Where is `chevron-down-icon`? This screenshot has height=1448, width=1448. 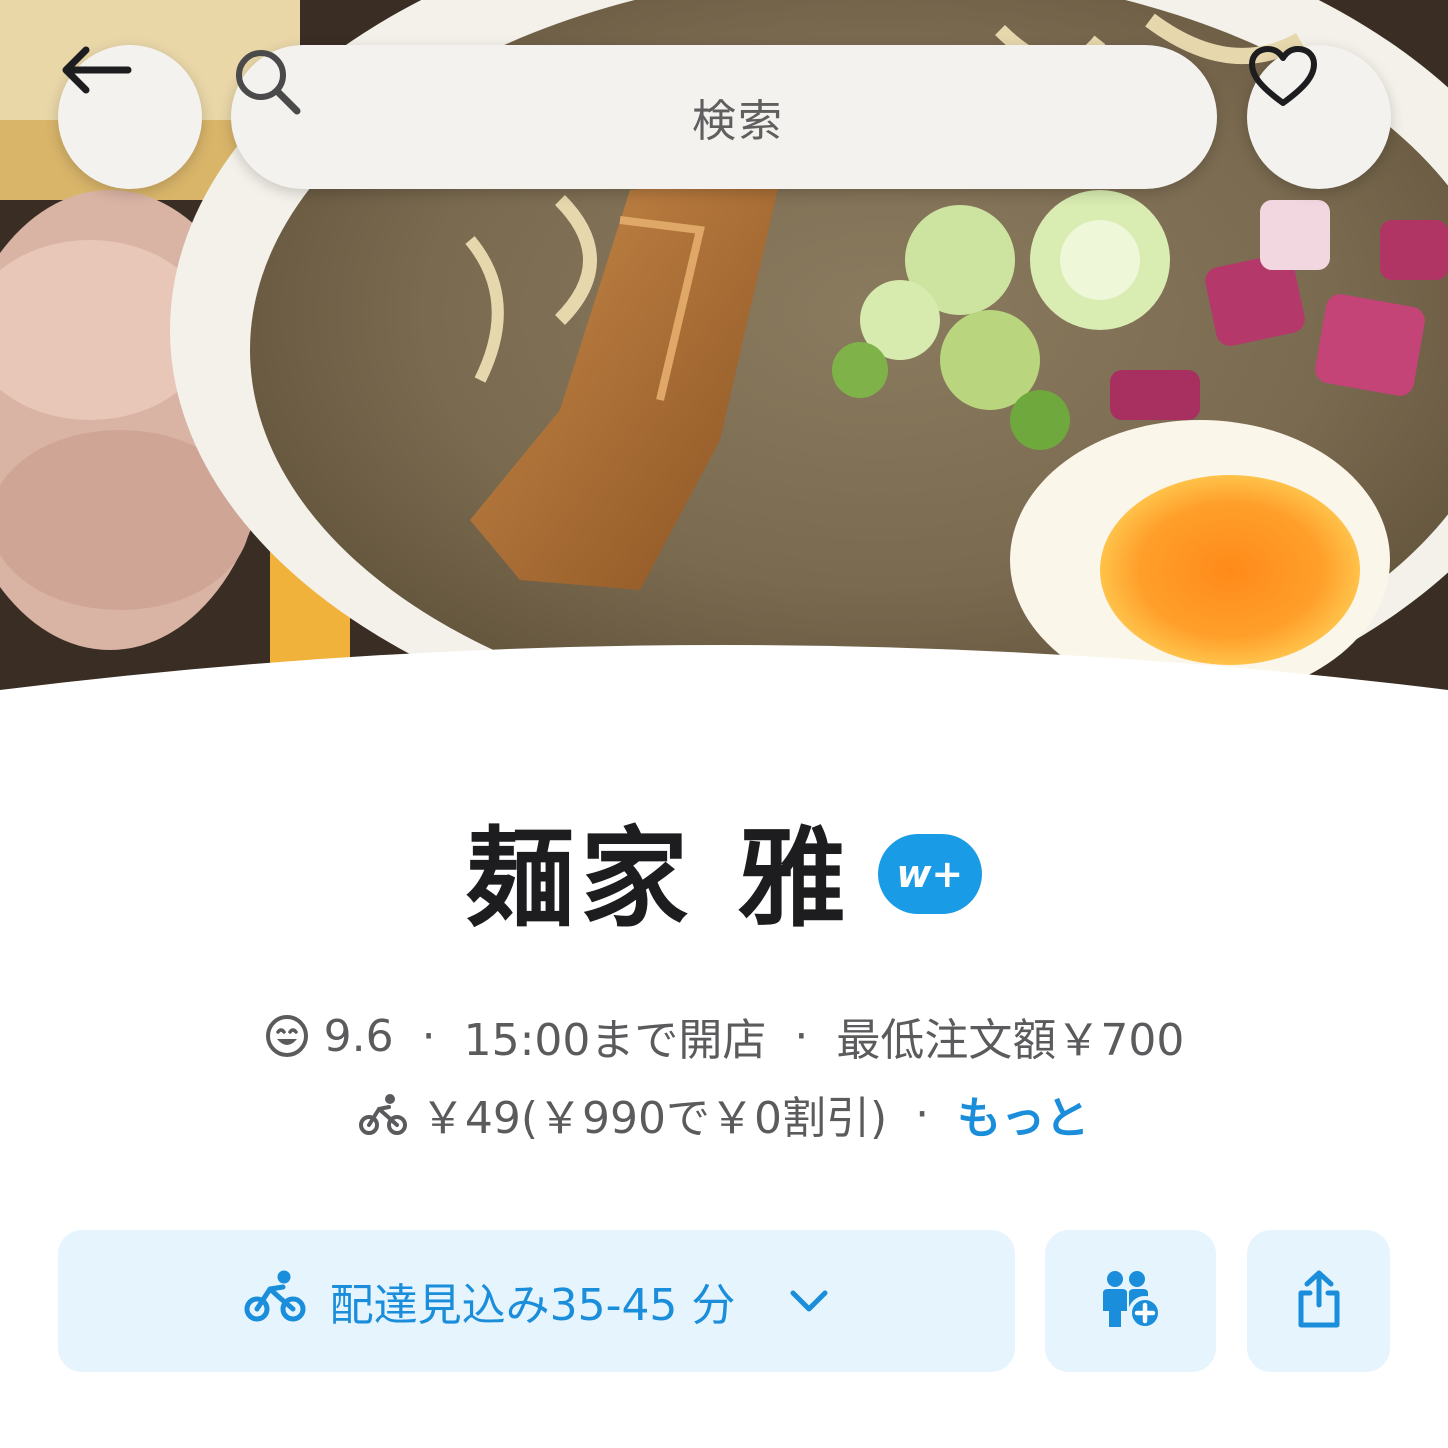 chevron-down-icon is located at coordinates (809, 1301).